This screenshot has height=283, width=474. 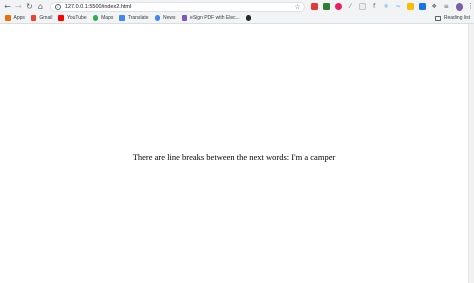 What do you see at coordinates (314, 6) in the screenshot?
I see `adblock-extension-icon` at bounding box center [314, 6].